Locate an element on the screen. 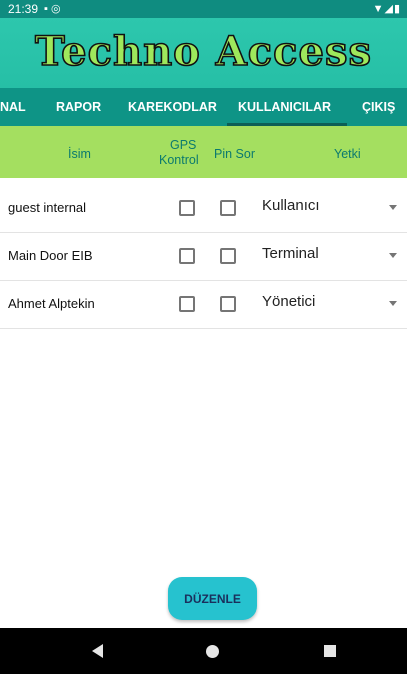 This screenshot has width=407, height=674. col-role: Yetki is located at coordinates (347, 154).